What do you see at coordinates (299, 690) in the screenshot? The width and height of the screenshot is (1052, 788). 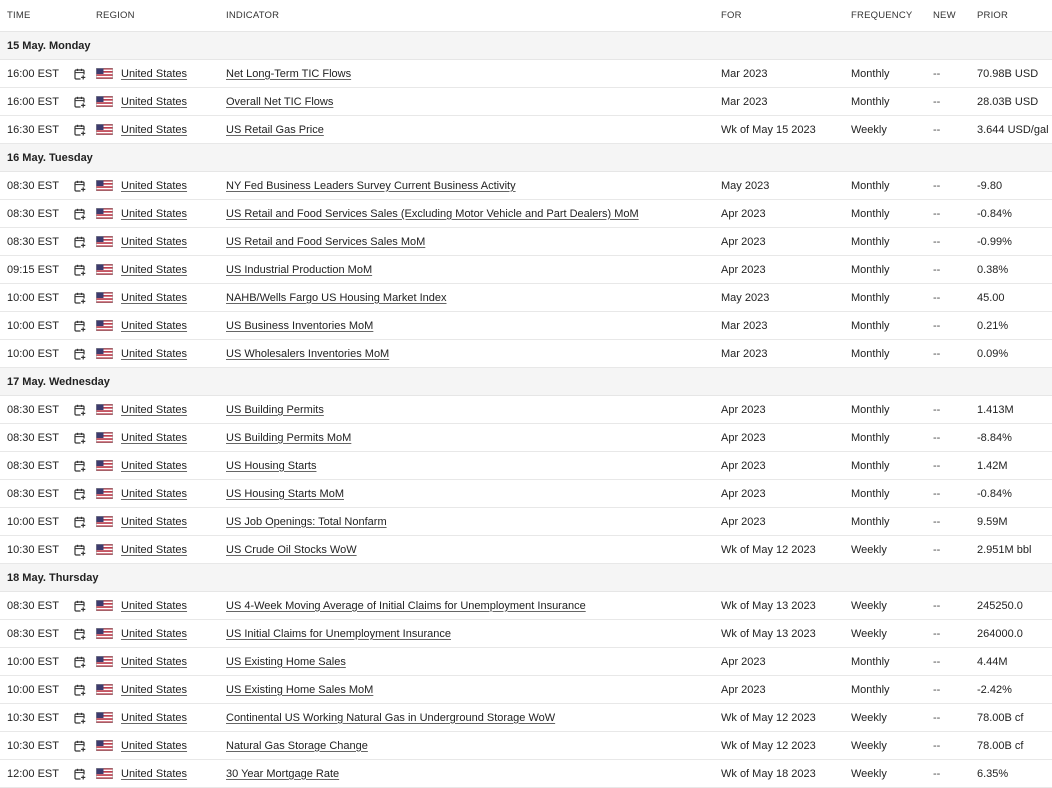 I see `indicator-link: US Existing Home Sales MoM` at bounding box center [299, 690].